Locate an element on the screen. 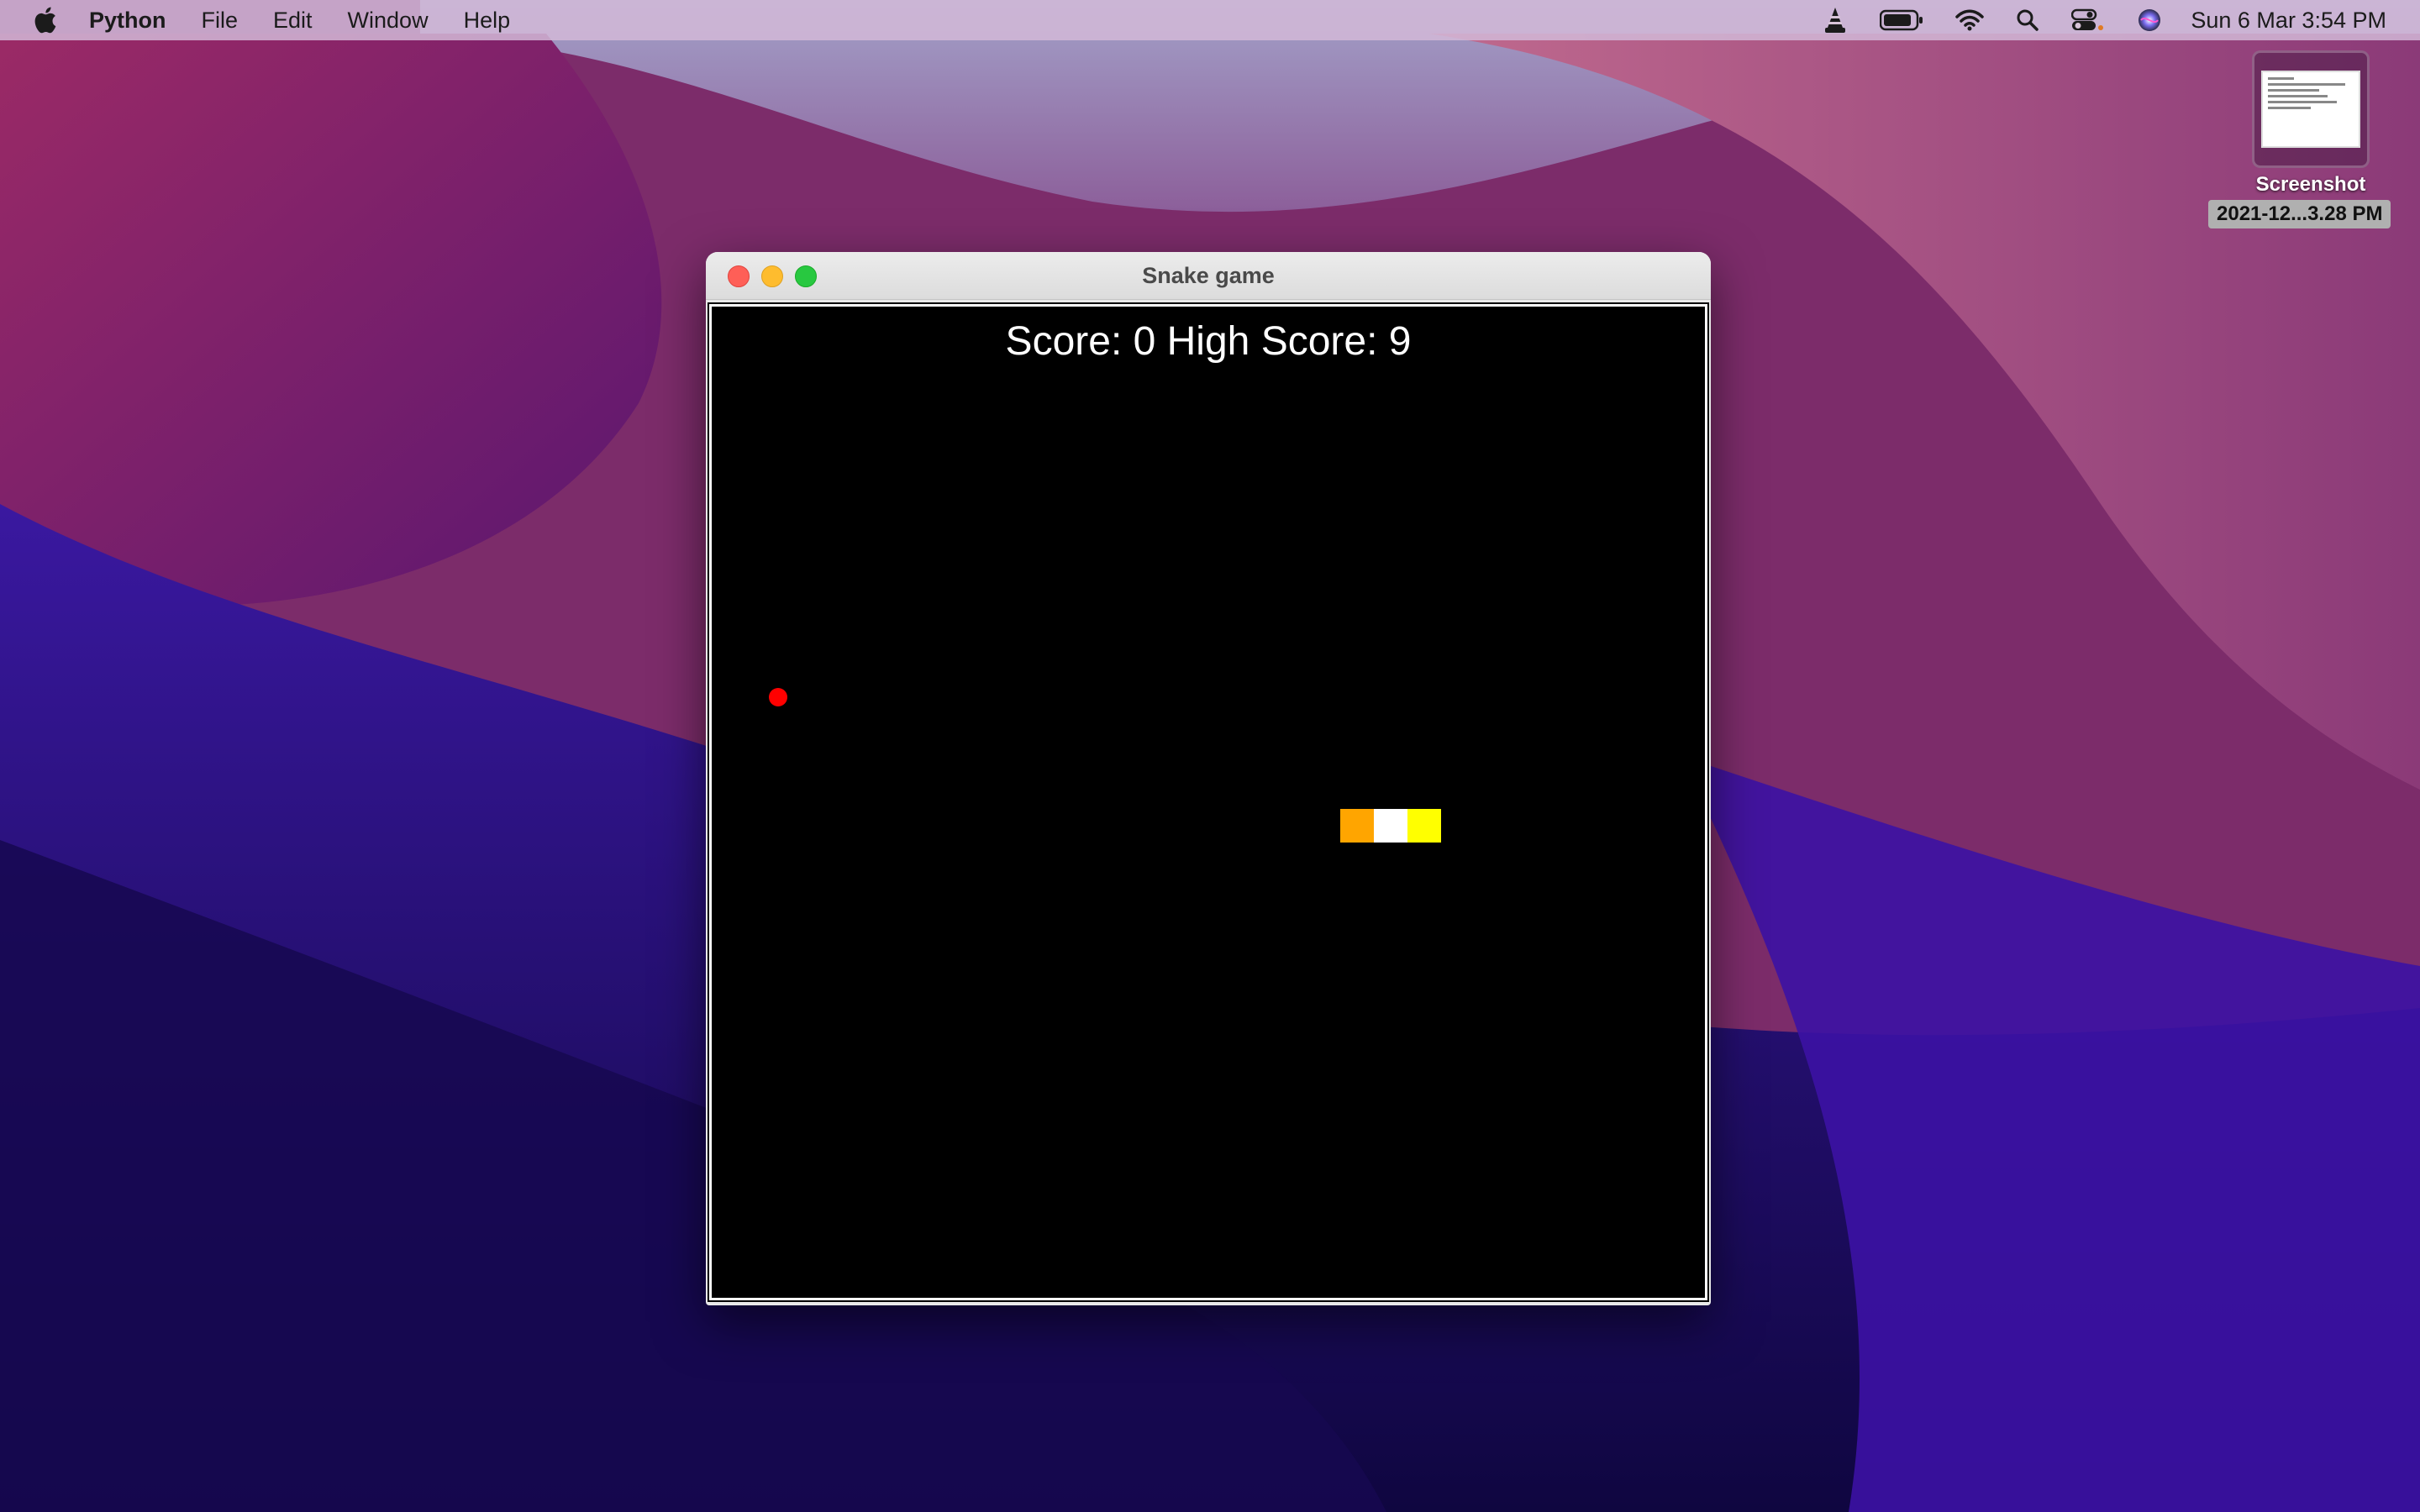 This screenshot has height=1512, width=2420. siri-icon is located at coordinates (2149, 20).